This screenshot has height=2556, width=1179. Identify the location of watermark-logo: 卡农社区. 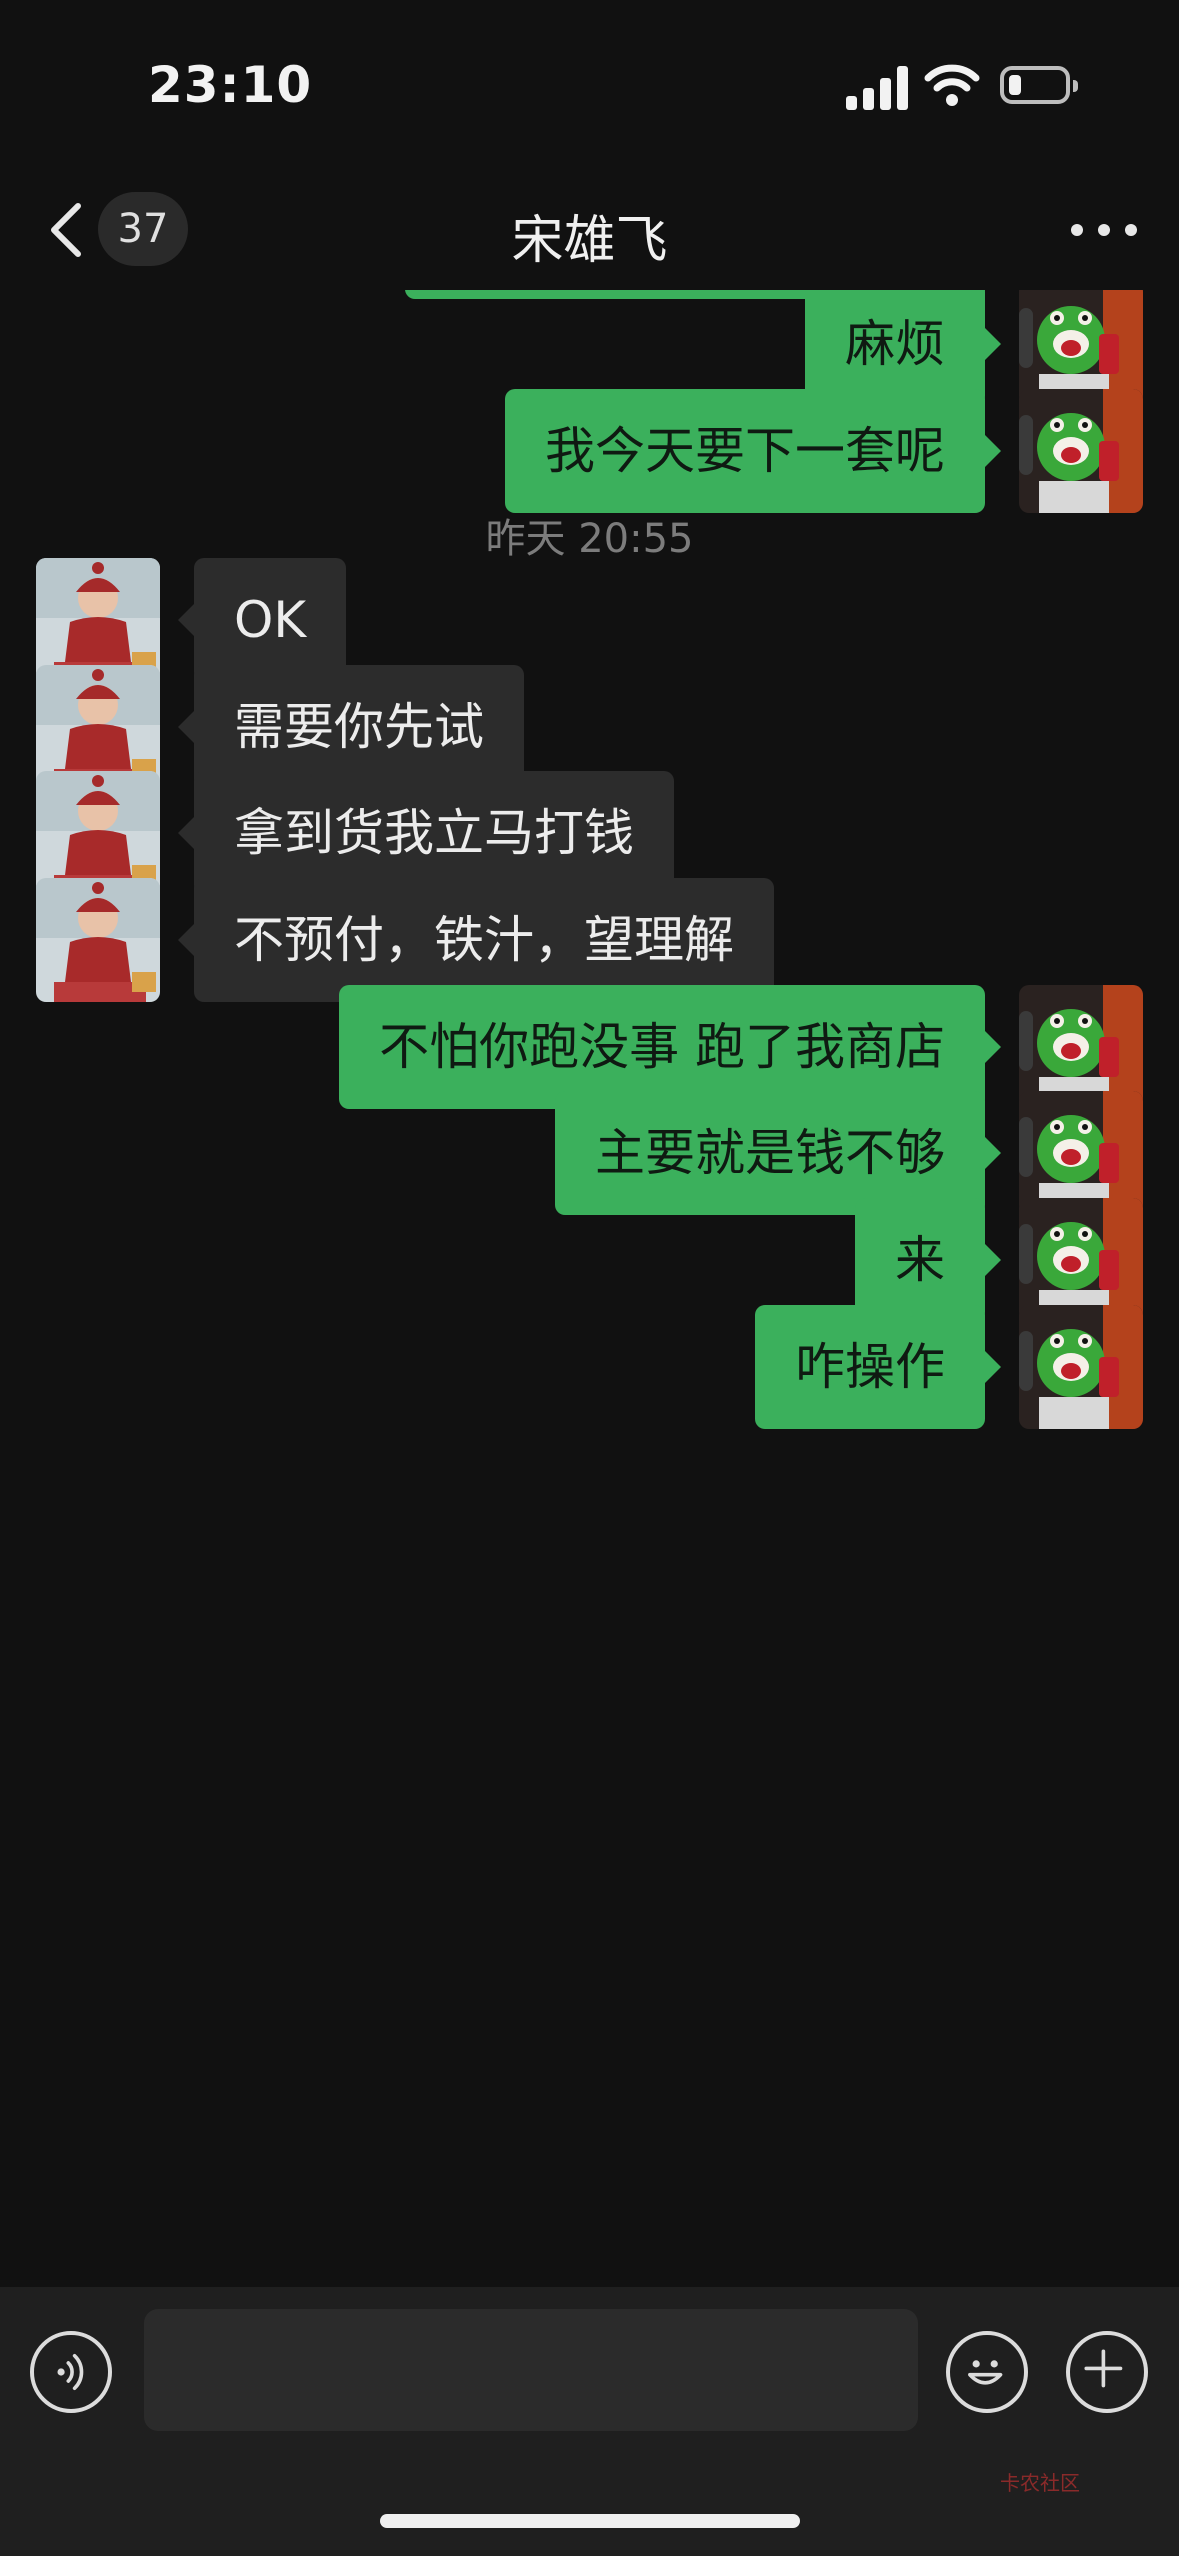
(1040, 2483).